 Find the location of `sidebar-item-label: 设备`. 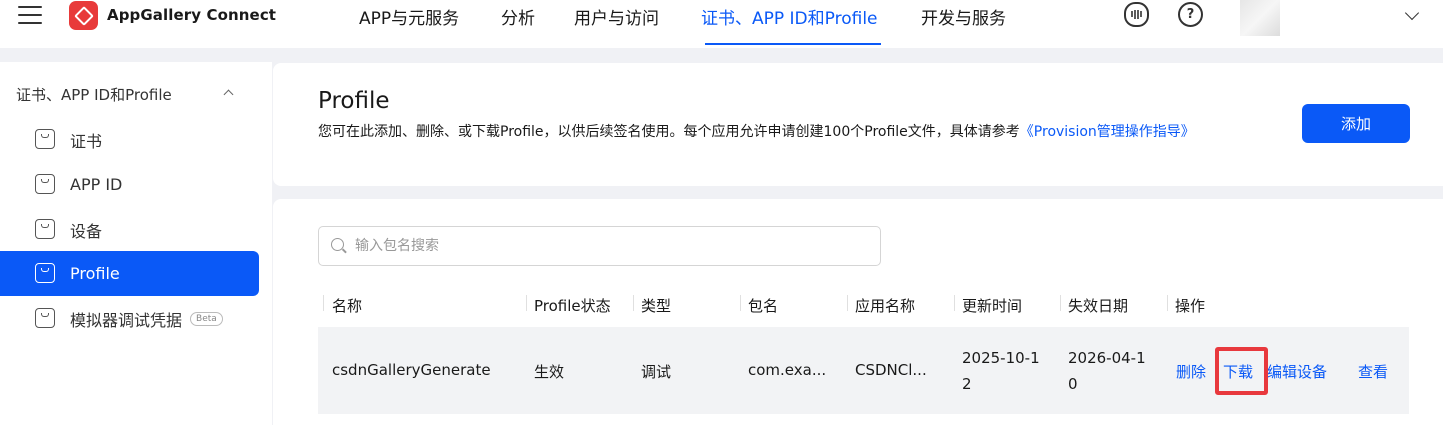

sidebar-item-label: 设备 is located at coordinates (86, 231).